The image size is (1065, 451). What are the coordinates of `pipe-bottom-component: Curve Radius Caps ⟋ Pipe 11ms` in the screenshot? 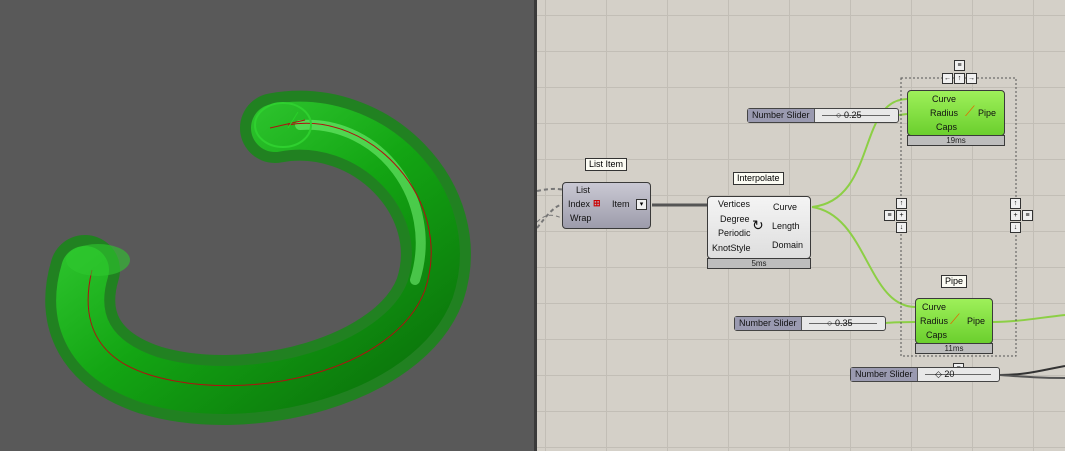 It's located at (954, 326).